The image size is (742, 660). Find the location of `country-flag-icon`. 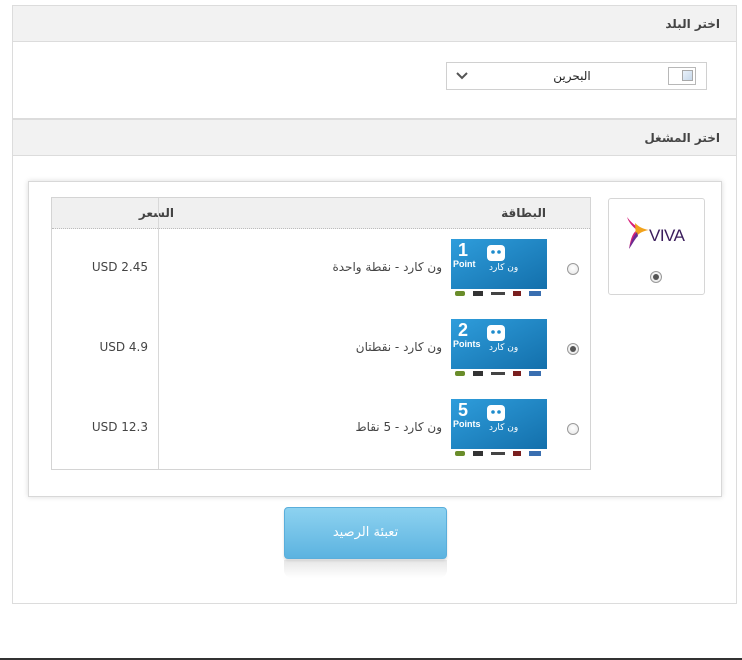

country-flag-icon is located at coordinates (682, 76).